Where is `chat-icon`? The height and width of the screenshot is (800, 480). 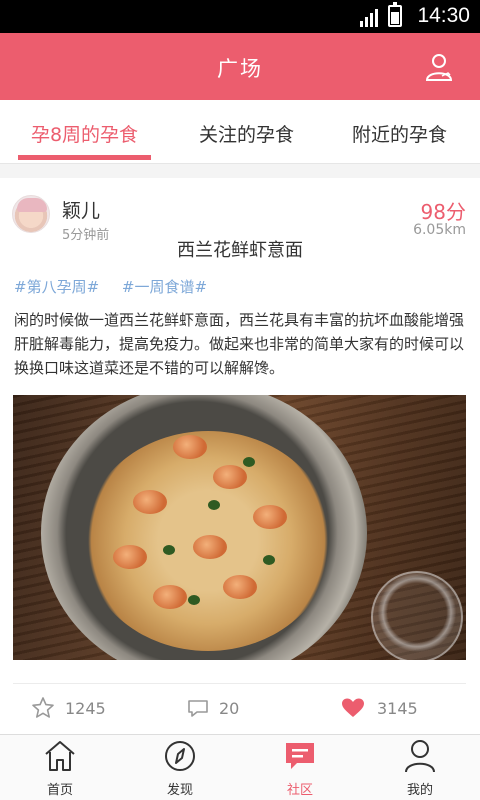 chat-icon is located at coordinates (300, 756).